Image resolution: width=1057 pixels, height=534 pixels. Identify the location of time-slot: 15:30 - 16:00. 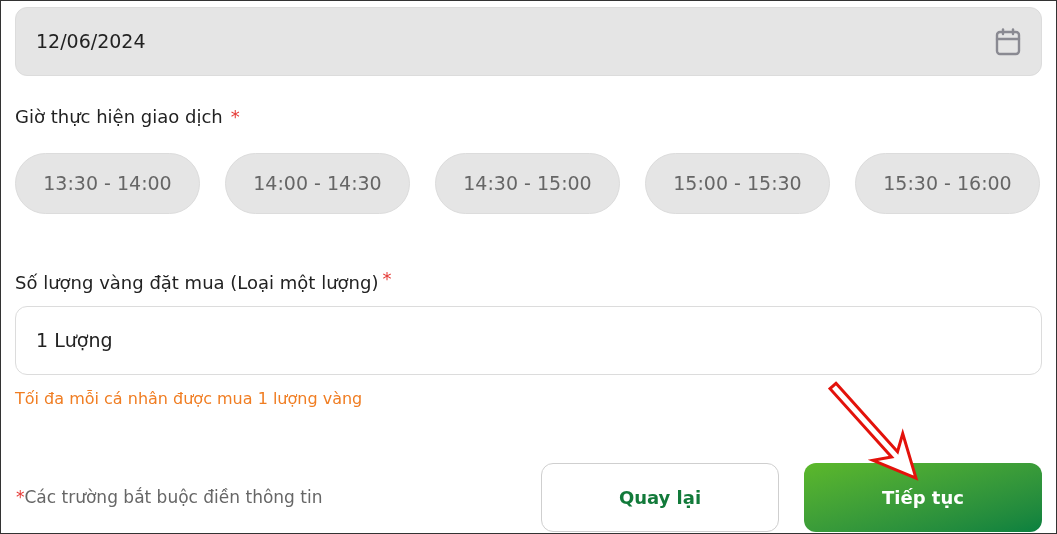
(947, 183).